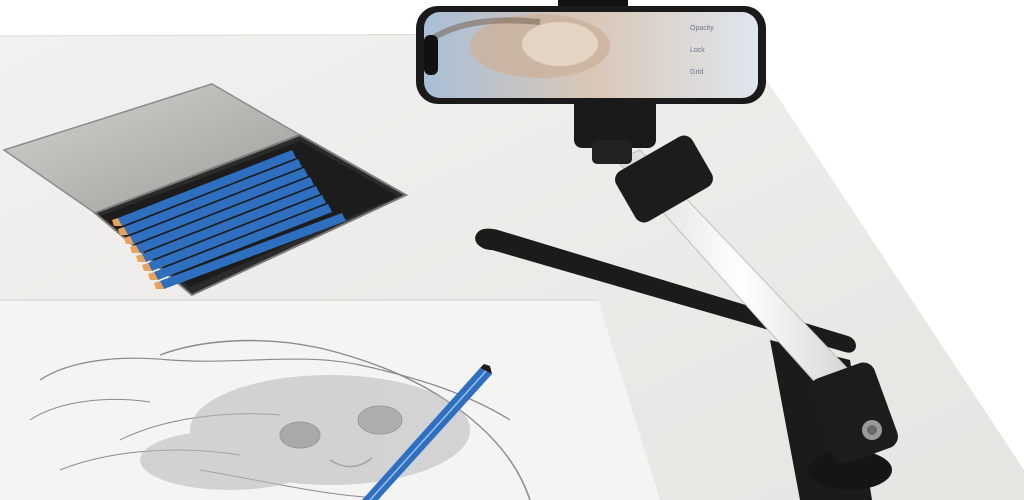 This screenshot has height=500, width=1024. I want to click on phone-screen-label: Grid, so click(696, 72).